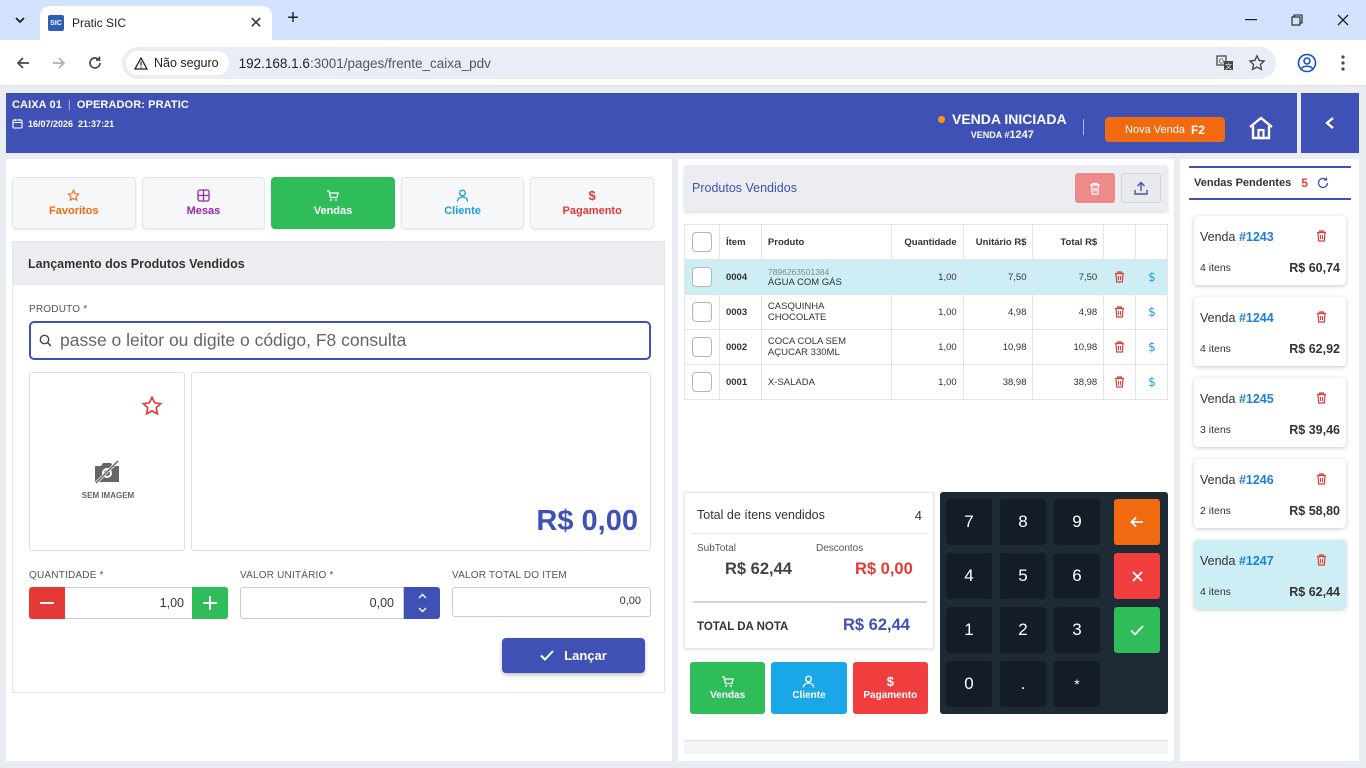 Image resolution: width=1366 pixels, height=768 pixels. Describe the element at coordinates (1077, 630) in the screenshot. I see `key-3: 3` at that location.